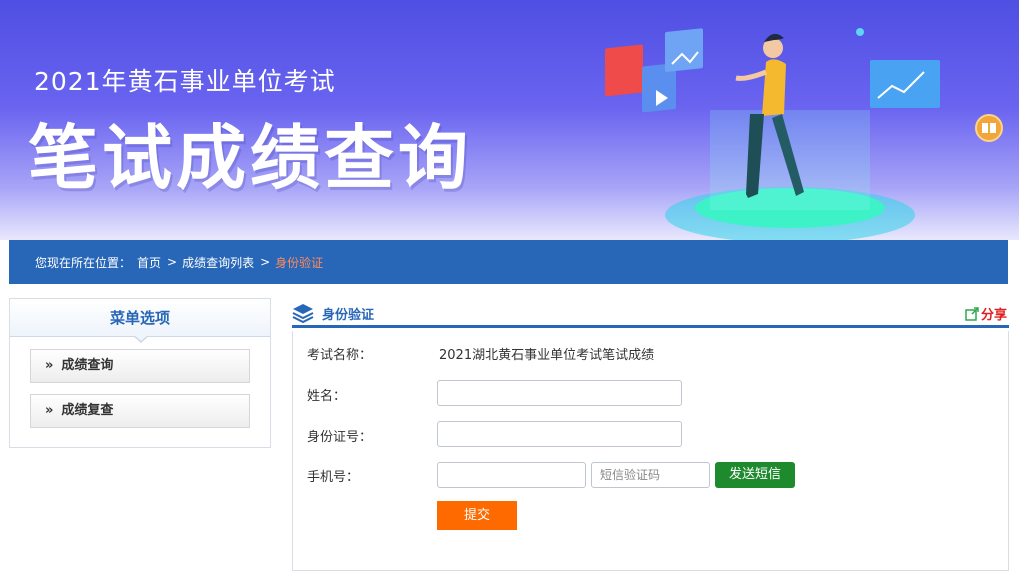 Image resolution: width=1019 pixels, height=583 pixels. What do you see at coordinates (340, 437) in the screenshot?
I see `id-number-label: 身份证号：` at bounding box center [340, 437].